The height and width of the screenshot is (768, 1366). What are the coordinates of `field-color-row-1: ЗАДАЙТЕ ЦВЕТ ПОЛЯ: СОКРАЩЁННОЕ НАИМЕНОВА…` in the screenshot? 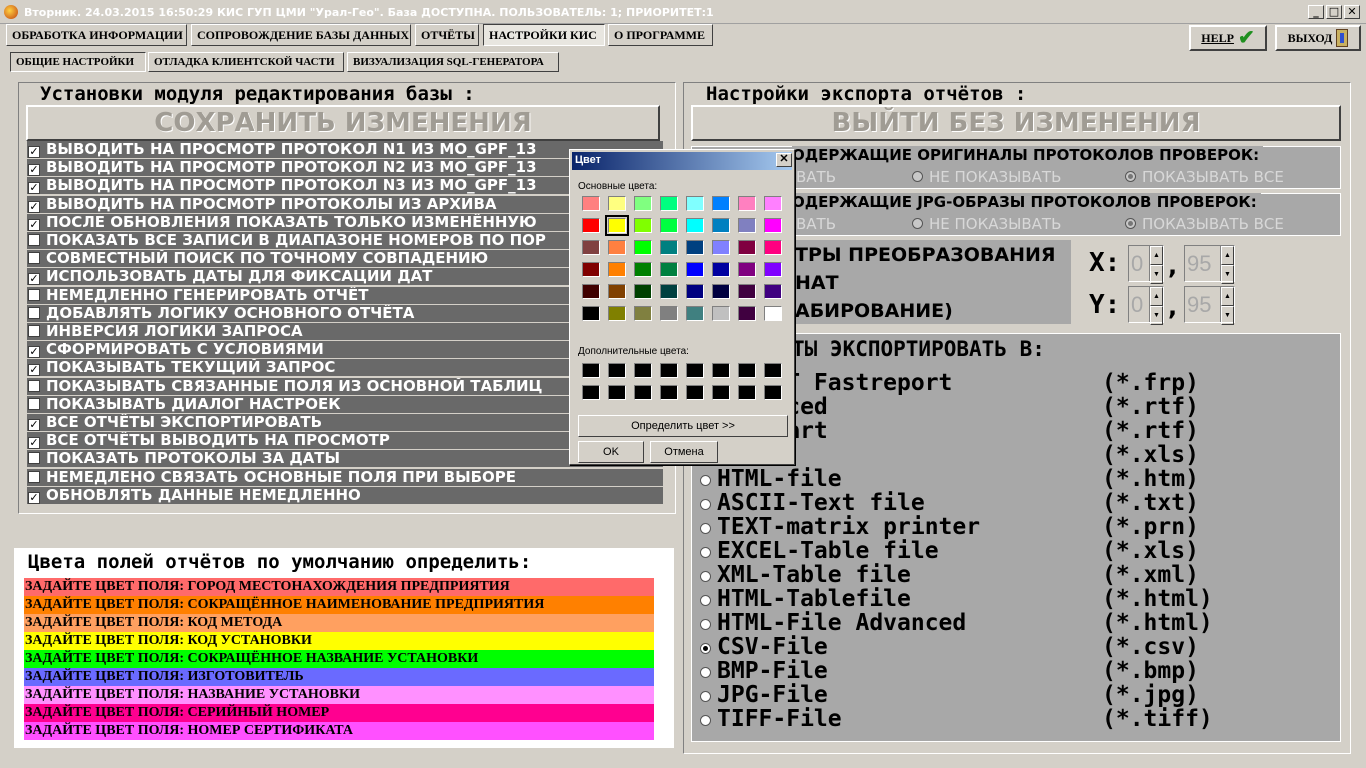 It's located at (339, 605).